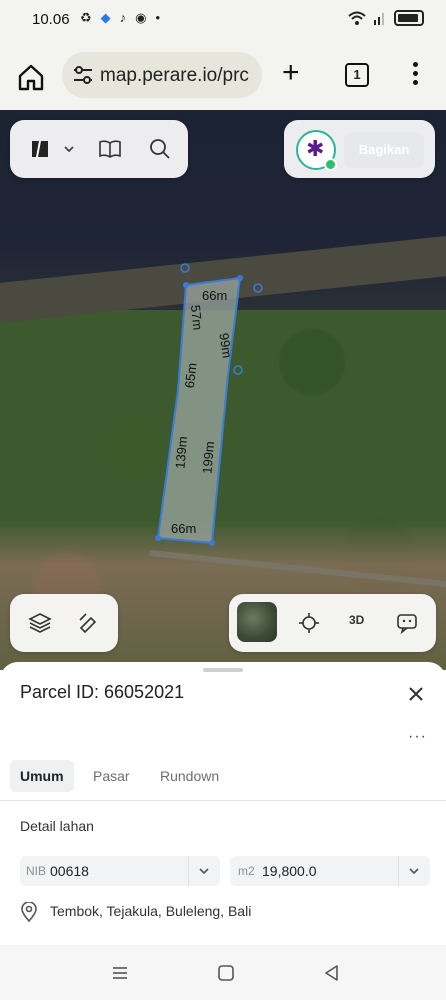 This screenshot has height=1000, width=446. I want to click on book-icon, so click(110, 149).